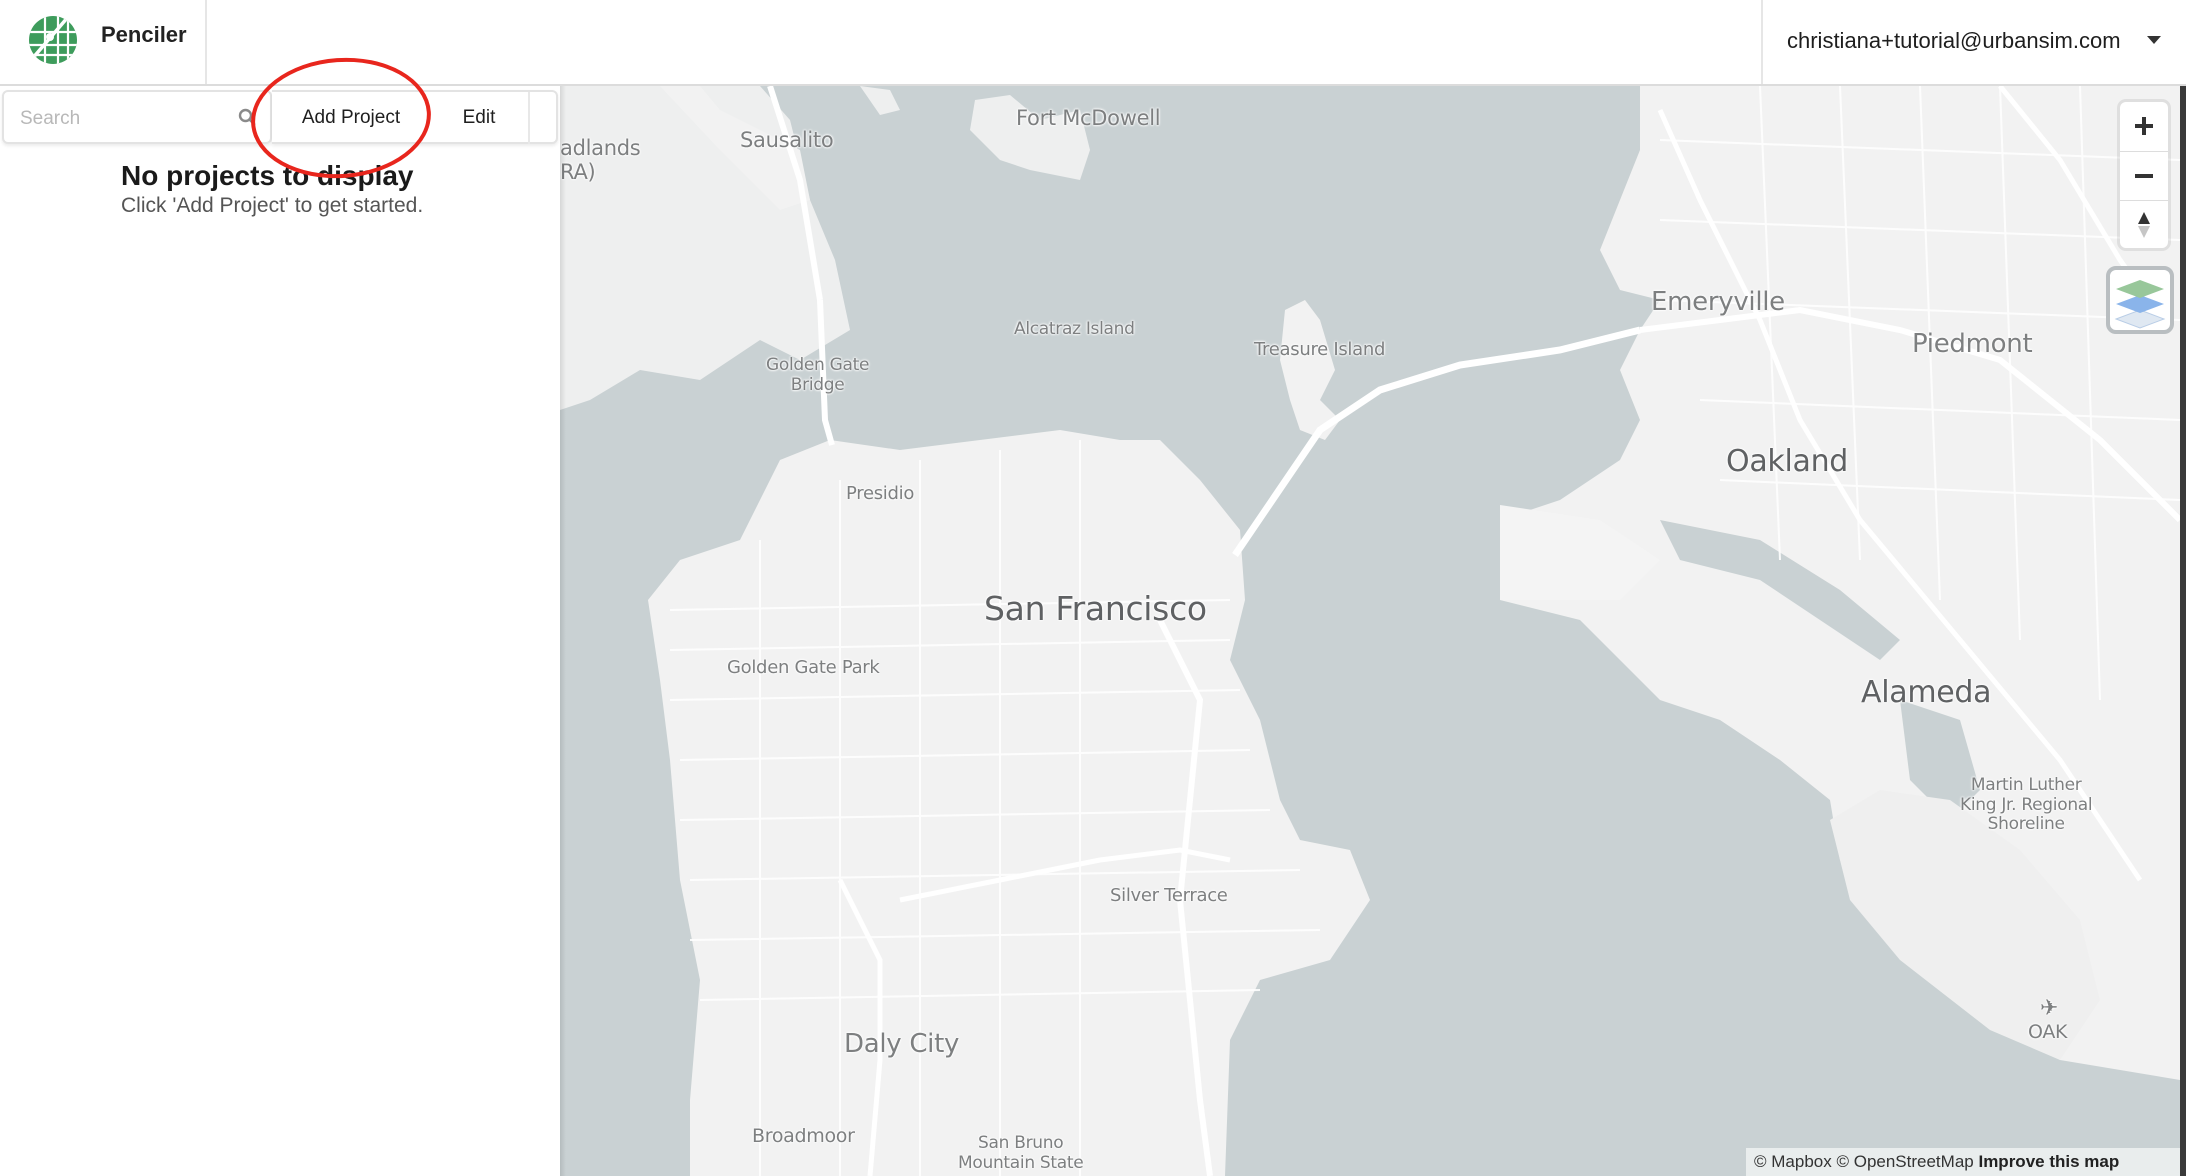 The image size is (2186, 1176). I want to click on improve-map-link: Improve this map, so click(2048, 1161).